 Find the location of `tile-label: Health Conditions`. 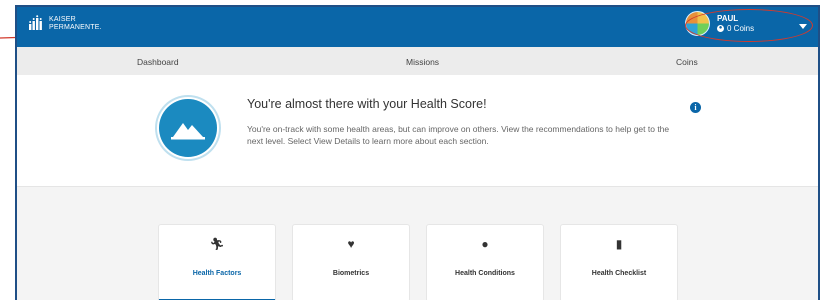

tile-label: Health Conditions is located at coordinates (485, 273).